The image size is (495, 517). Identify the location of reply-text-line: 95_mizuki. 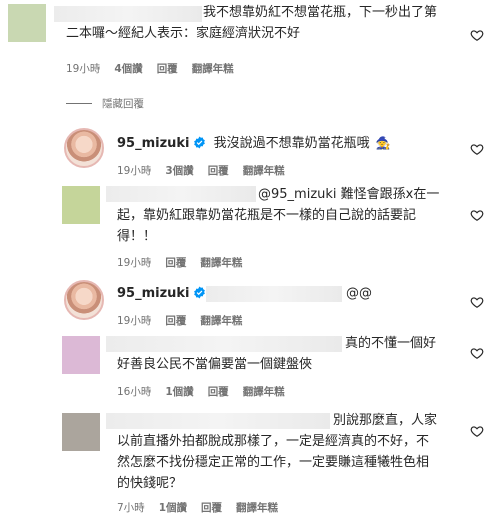
(161, 294).